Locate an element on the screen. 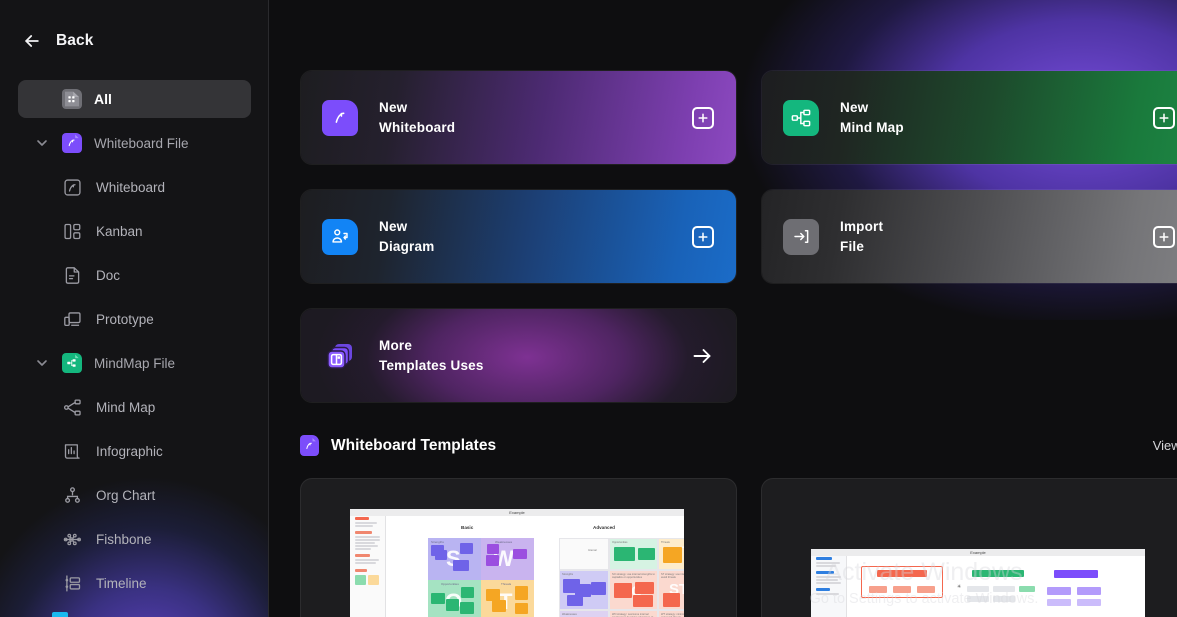 Image resolution: width=1177 pixels, height=617 pixels. sidebar-item-infographic: Infographic is located at coordinates (134, 451).